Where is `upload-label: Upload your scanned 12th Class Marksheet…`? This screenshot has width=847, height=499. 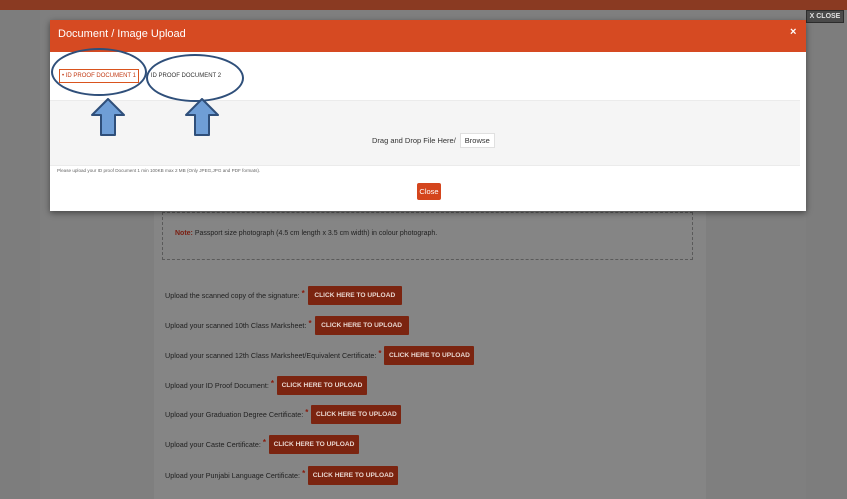
upload-label: Upload your scanned 12th Class Marksheet… is located at coordinates (271, 355).